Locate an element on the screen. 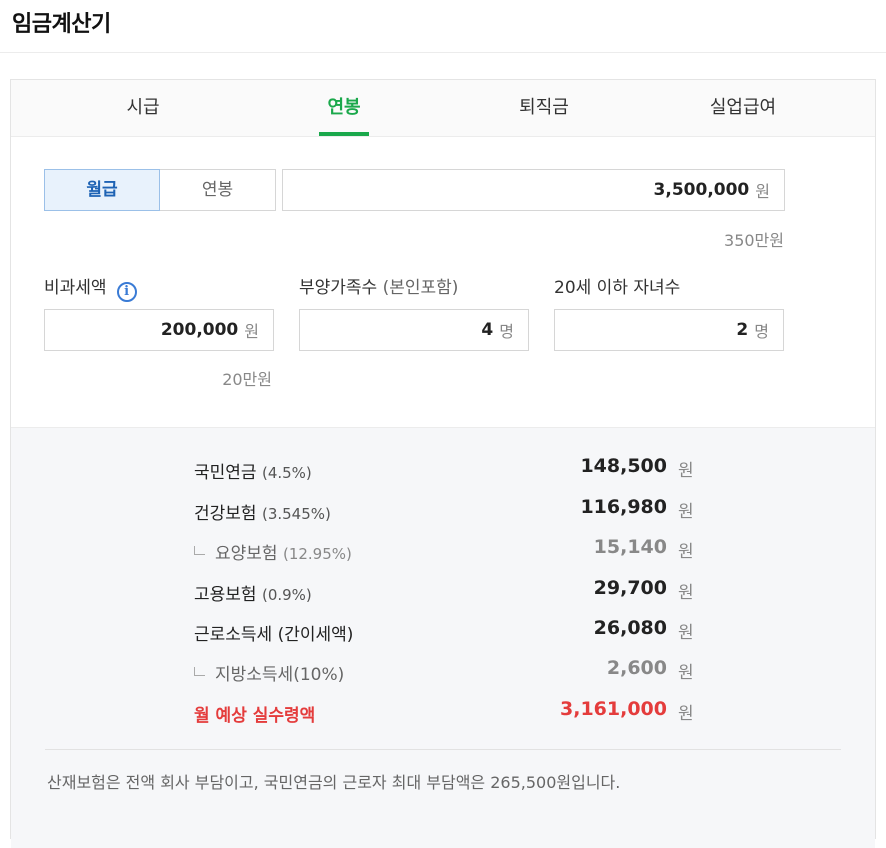  employment-insurance-value: 29,700 is located at coordinates (630, 588).